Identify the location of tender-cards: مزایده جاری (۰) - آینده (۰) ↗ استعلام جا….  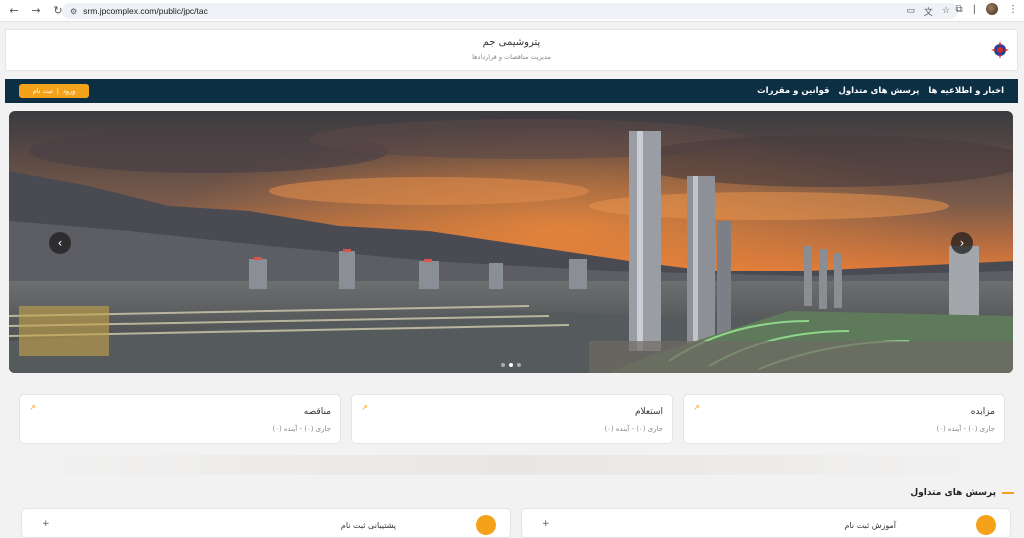
(512, 419).